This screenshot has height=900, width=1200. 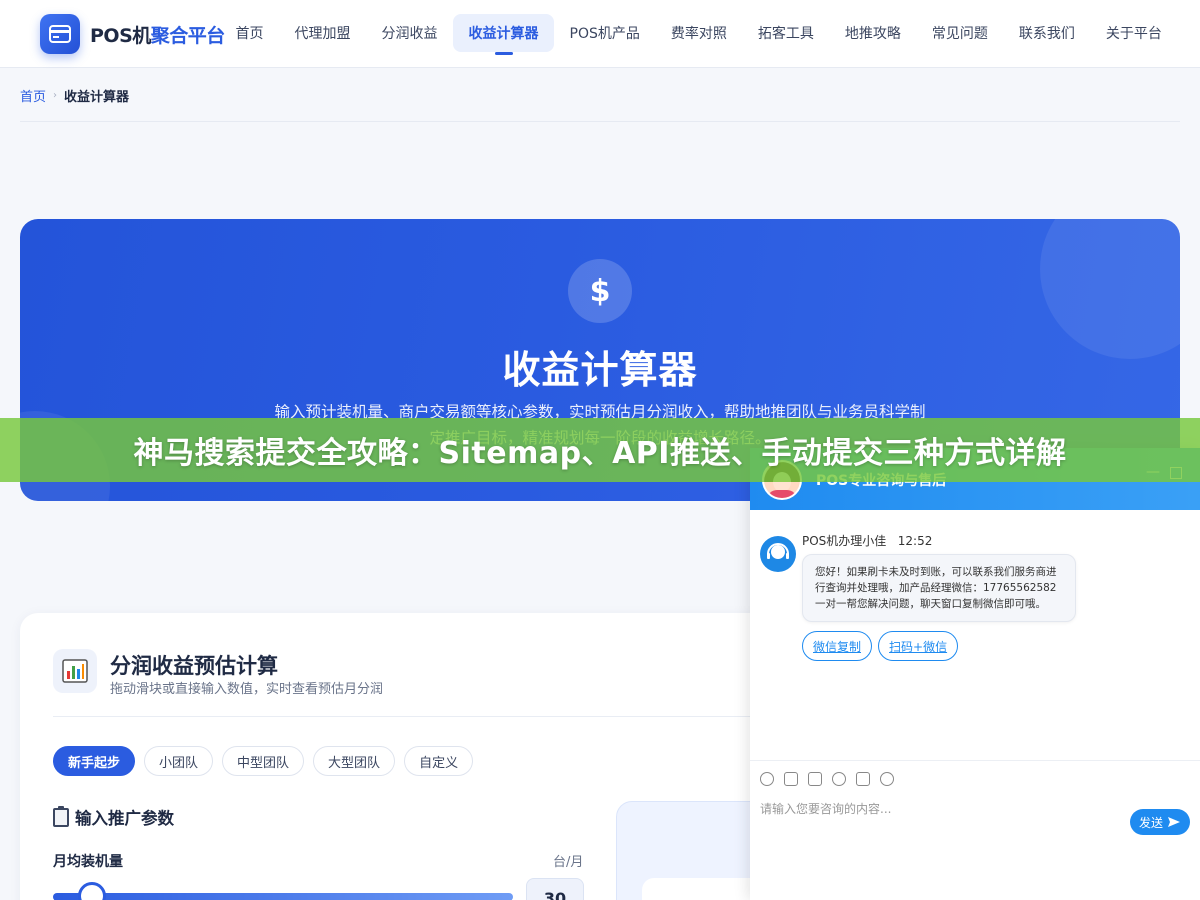 I want to click on preset-chips: 新手起步 小团队 中型团队 大型团队 自定义, so click(x=267, y=761).